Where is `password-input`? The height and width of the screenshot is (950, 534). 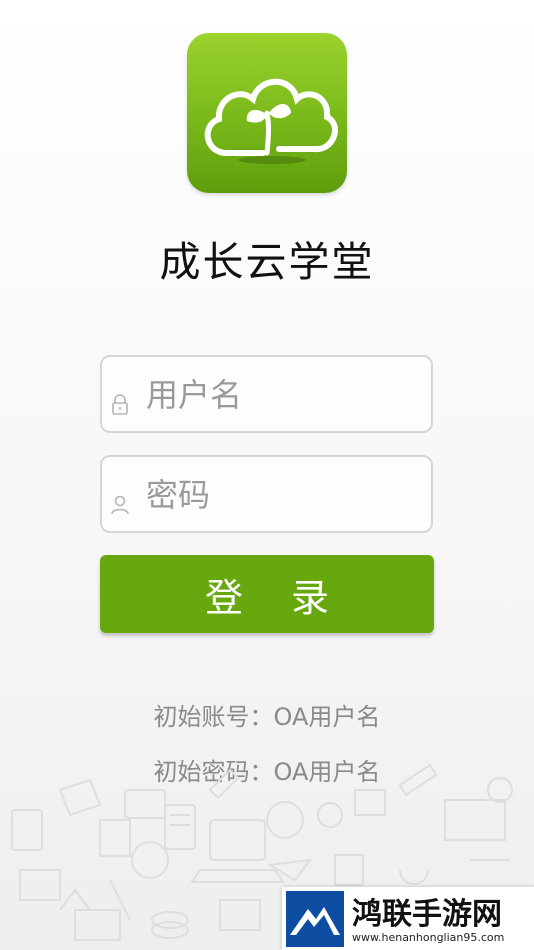 password-input is located at coordinates (286, 495).